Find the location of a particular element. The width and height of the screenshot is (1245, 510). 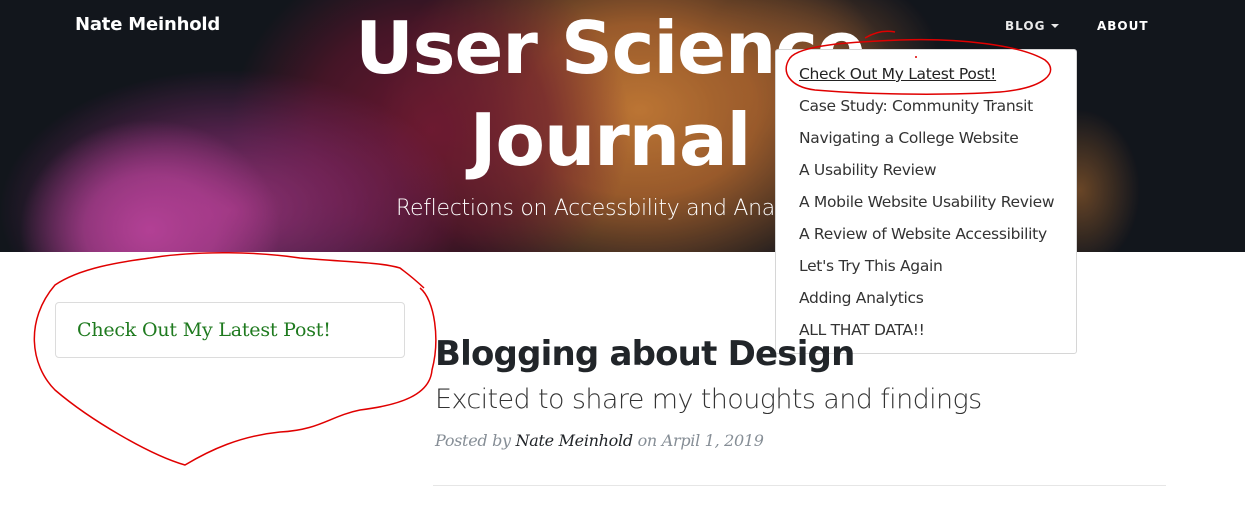

dropdown-item-accessibility-review: A Review of Website Accessibility is located at coordinates (926, 234).